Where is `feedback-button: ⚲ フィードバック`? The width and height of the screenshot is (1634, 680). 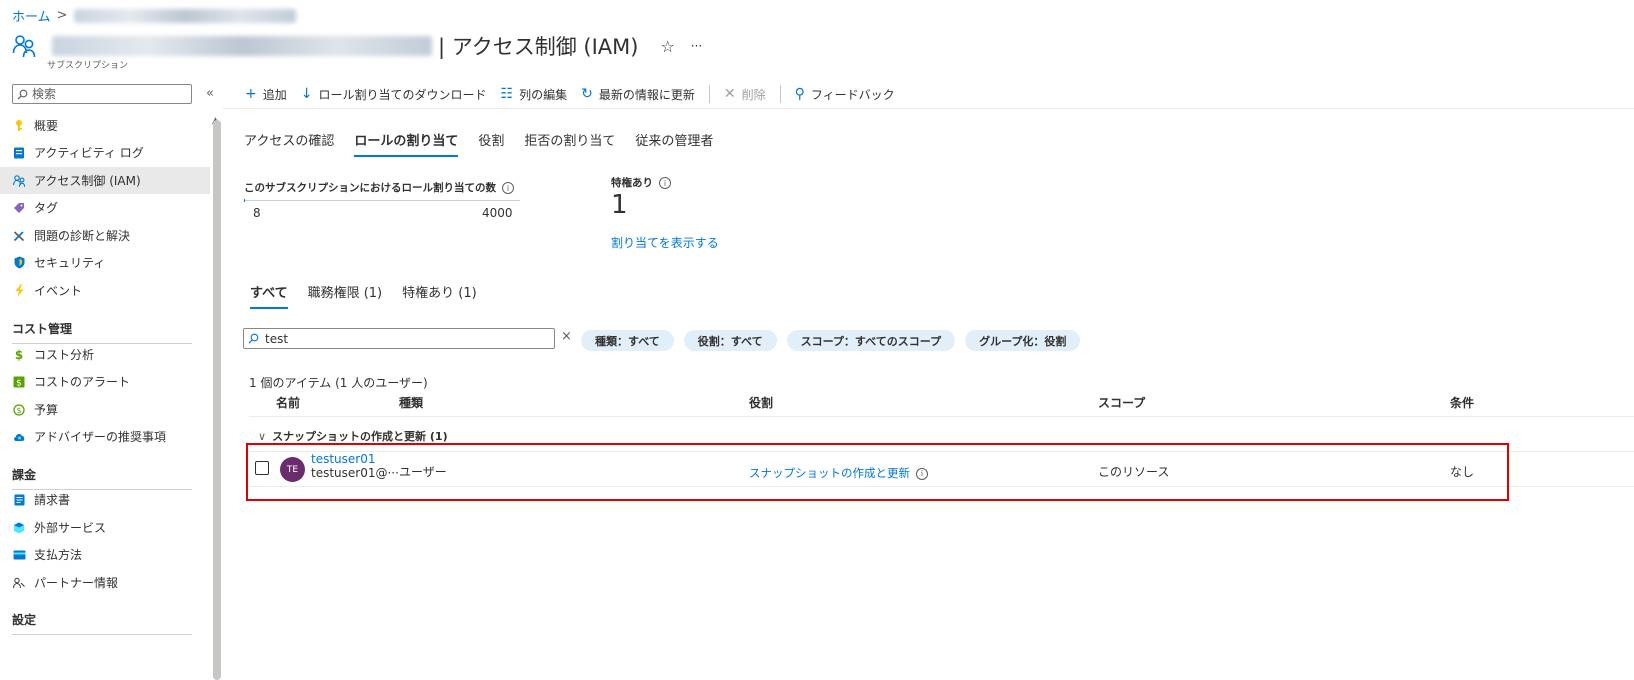
feedback-button: ⚲ フィードバック is located at coordinates (845, 94).